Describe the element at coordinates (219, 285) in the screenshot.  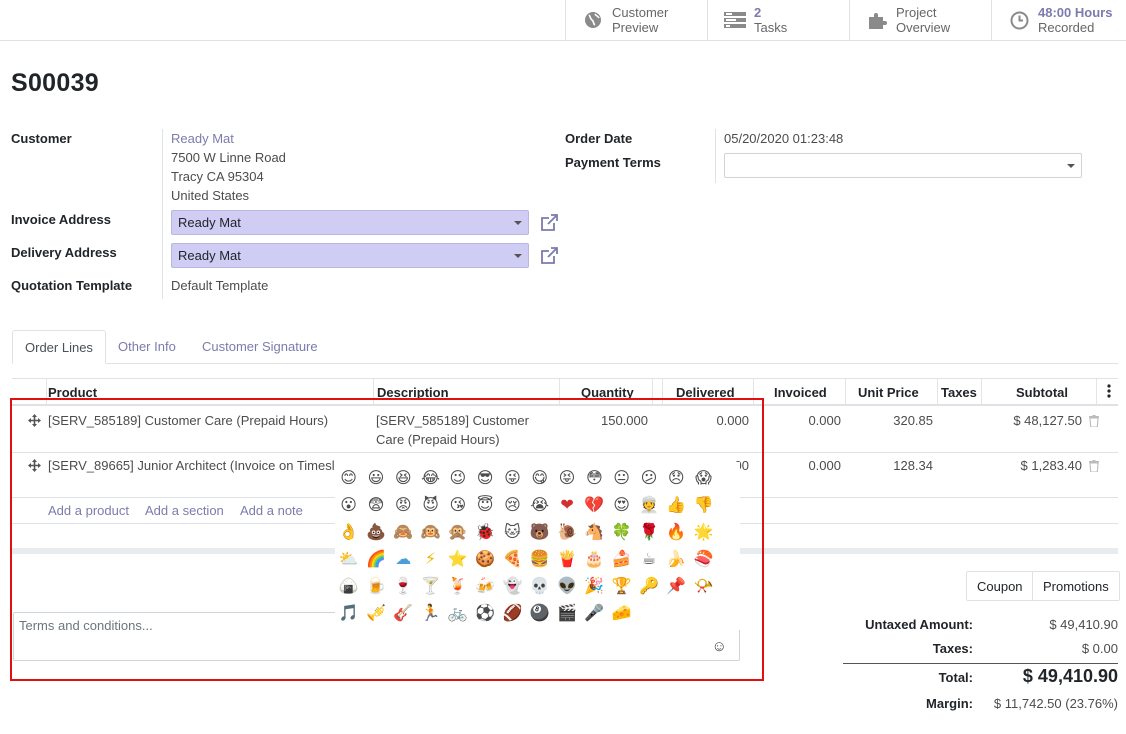
I see `quotation-template-value: Default Template` at that location.